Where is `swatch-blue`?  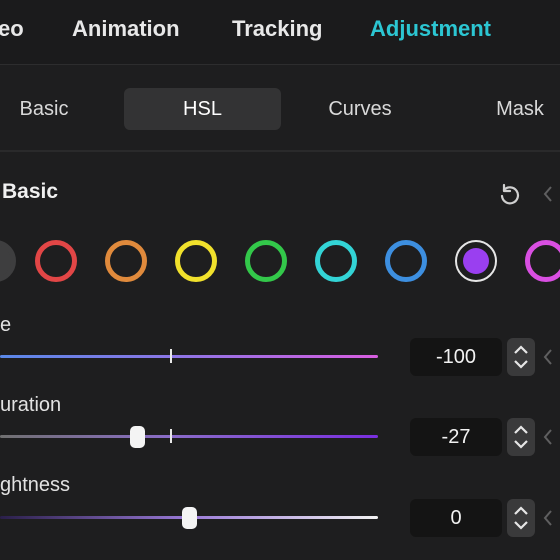
swatch-blue is located at coordinates (406, 261).